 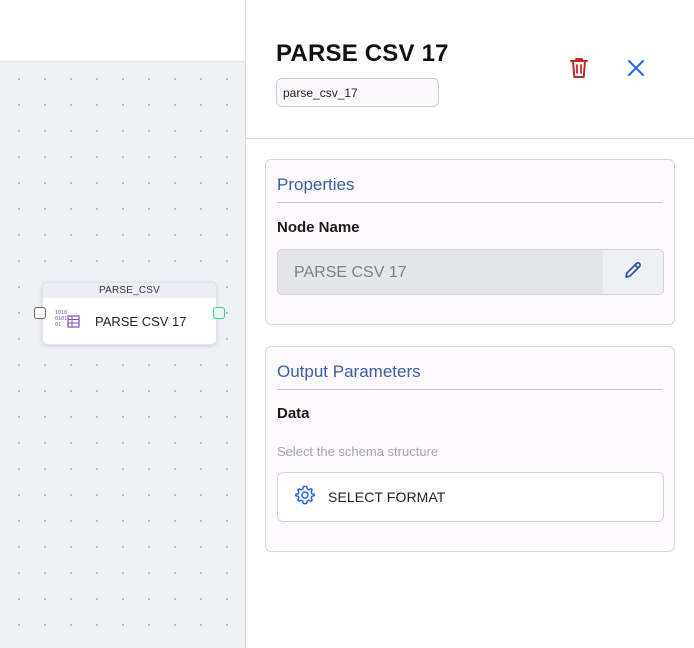 I want to click on select-format-button: SELECT FORMAT, so click(x=470, y=497).